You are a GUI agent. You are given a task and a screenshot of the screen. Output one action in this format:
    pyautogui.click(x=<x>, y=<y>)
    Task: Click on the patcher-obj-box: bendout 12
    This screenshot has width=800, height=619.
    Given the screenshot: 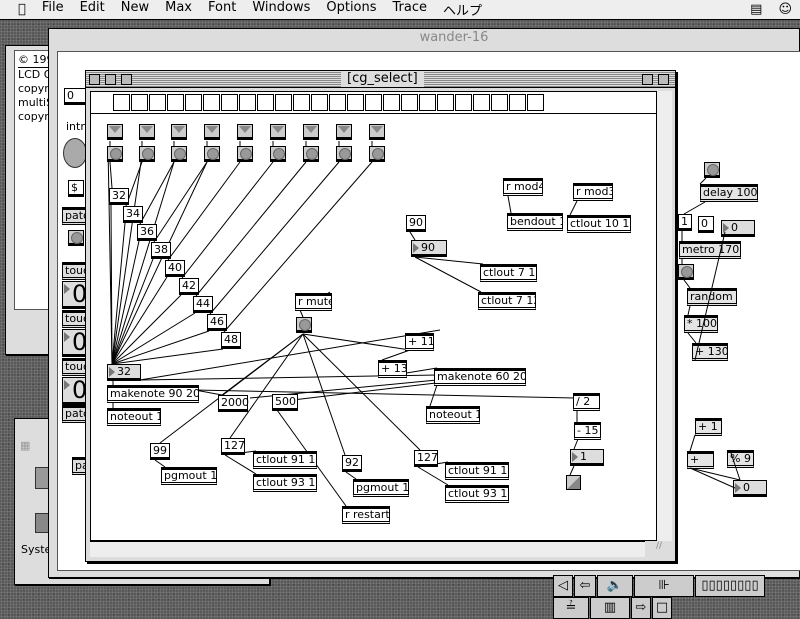 What is the action you would take?
    pyautogui.click(x=535, y=222)
    